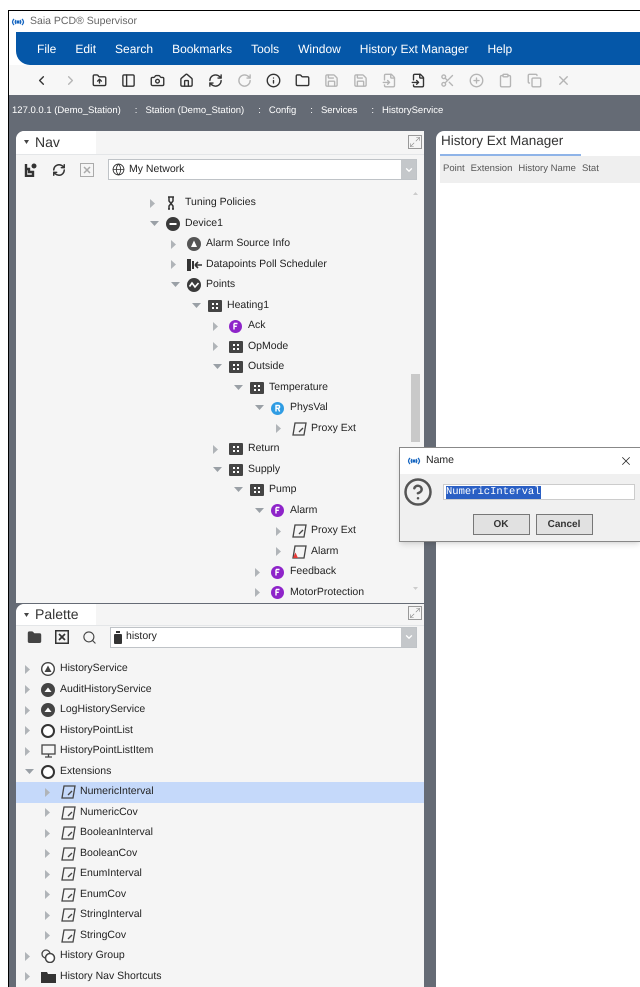 The width and height of the screenshot is (640, 987). Describe the element at coordinates (418, 80) in the screenshot. I see `export-icon` at that location.